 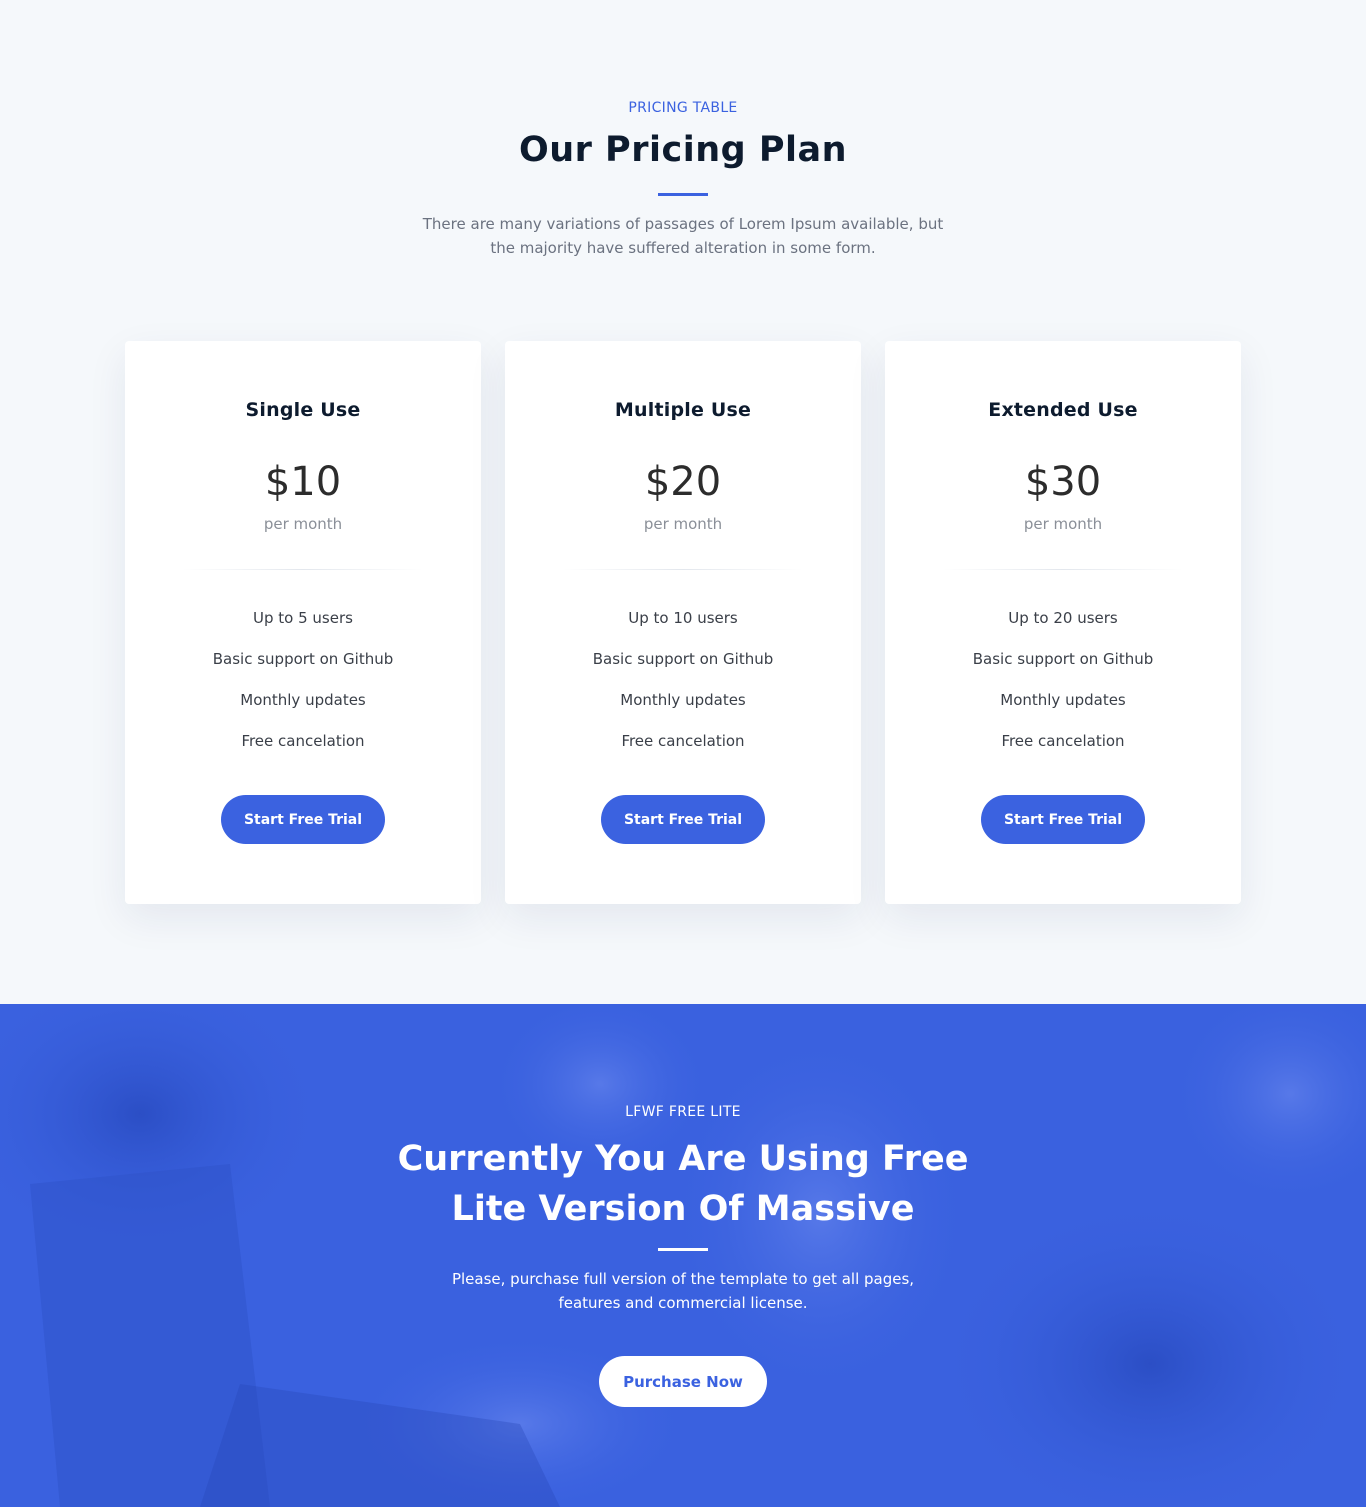 What do you see at coordinates (1063, 410) in the screenshot?
I see `plan-name: Extended Use` at bounding box center [1063, 410].